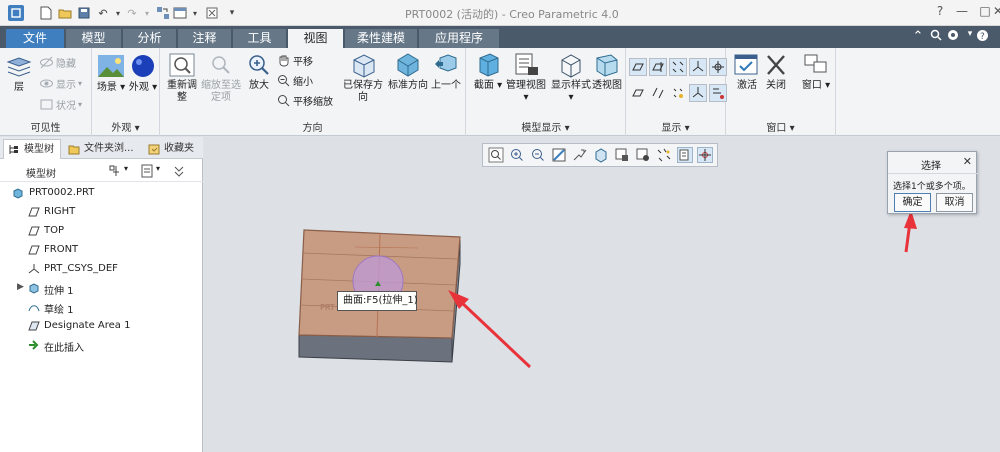  What do you see at coordinates (16, 13) in the screenshot?
I see `app-menu-icon` at bounding box center [16, 13].